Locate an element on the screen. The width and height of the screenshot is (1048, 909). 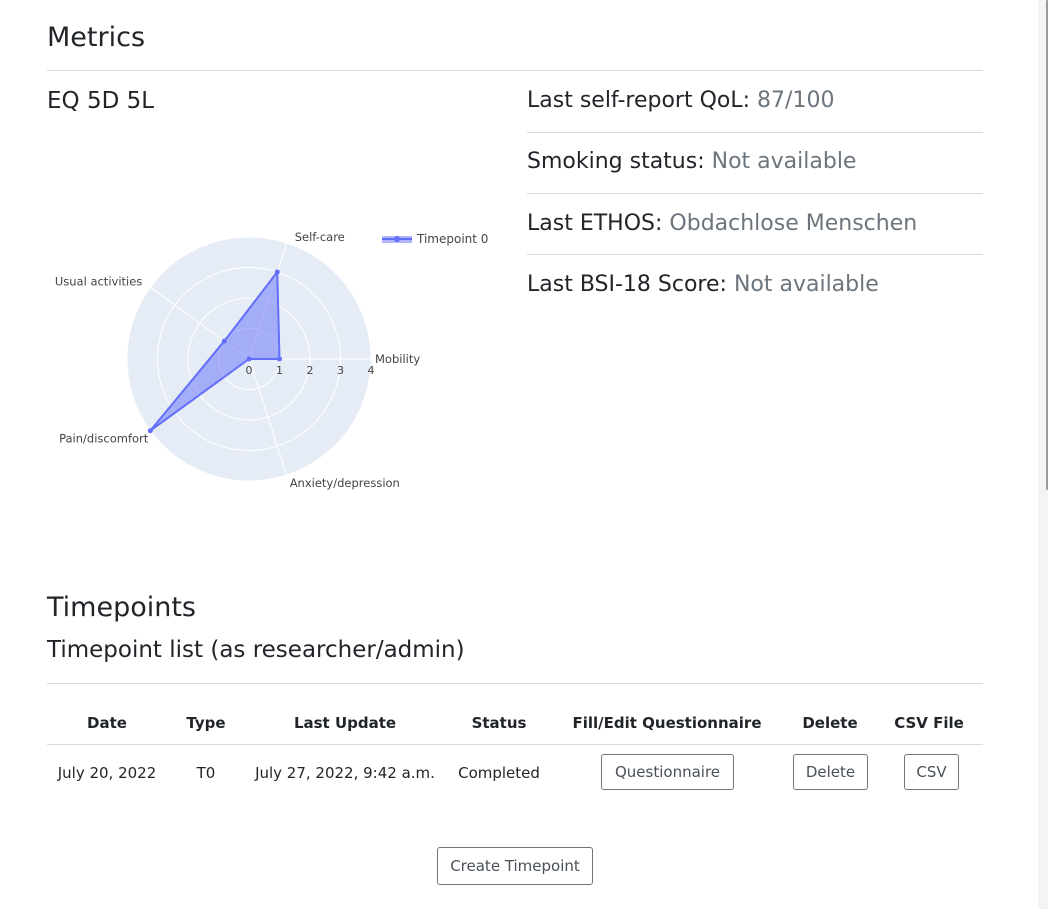
column-header-csv: CSV File is located at coordinates (929, 723).